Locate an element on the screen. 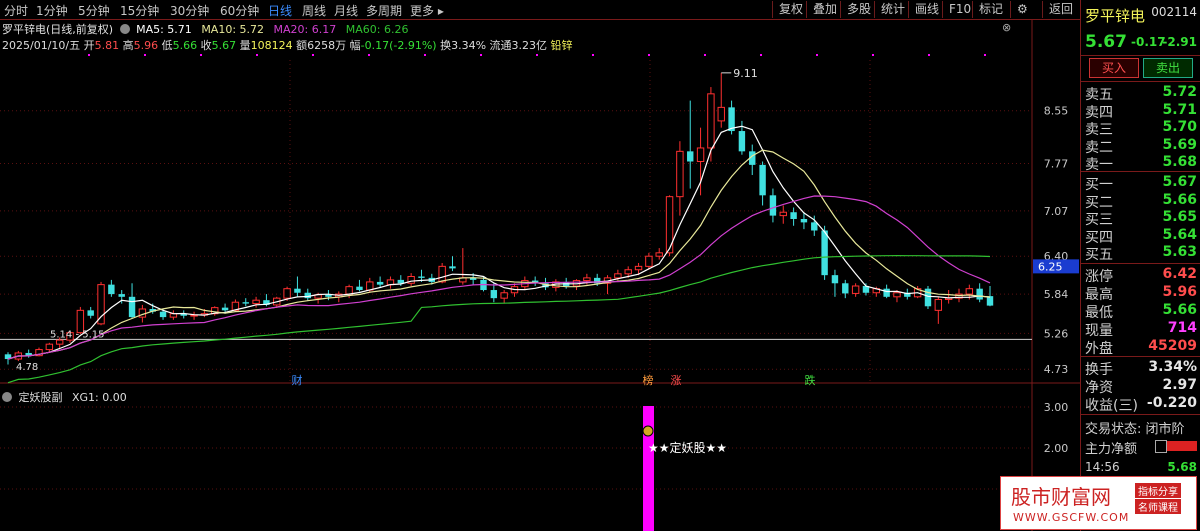  ask-value: 5.71 is located at coordinates (1179, 109).